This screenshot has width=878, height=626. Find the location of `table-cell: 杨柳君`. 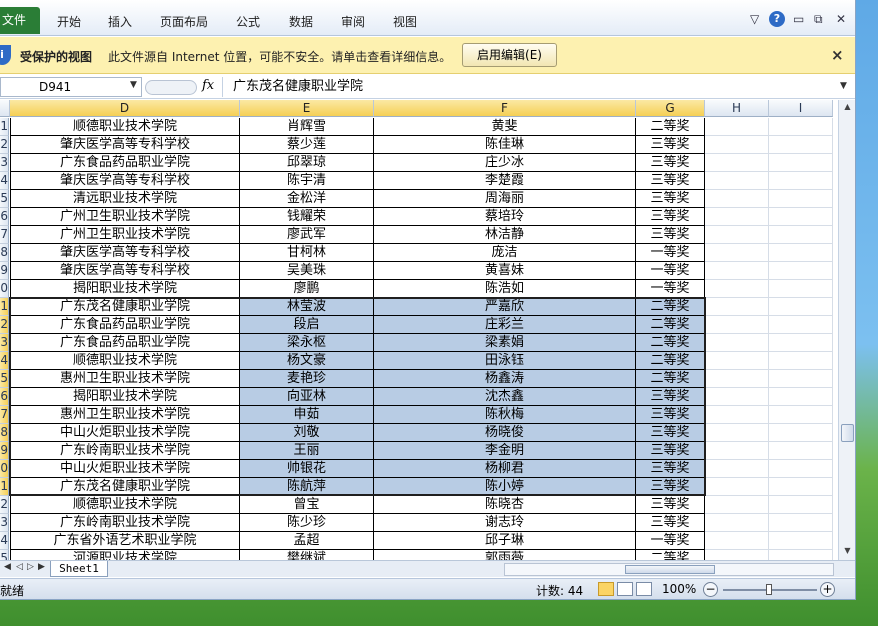

table-cell: 杨柳君 is located at coordinates (505, 469).